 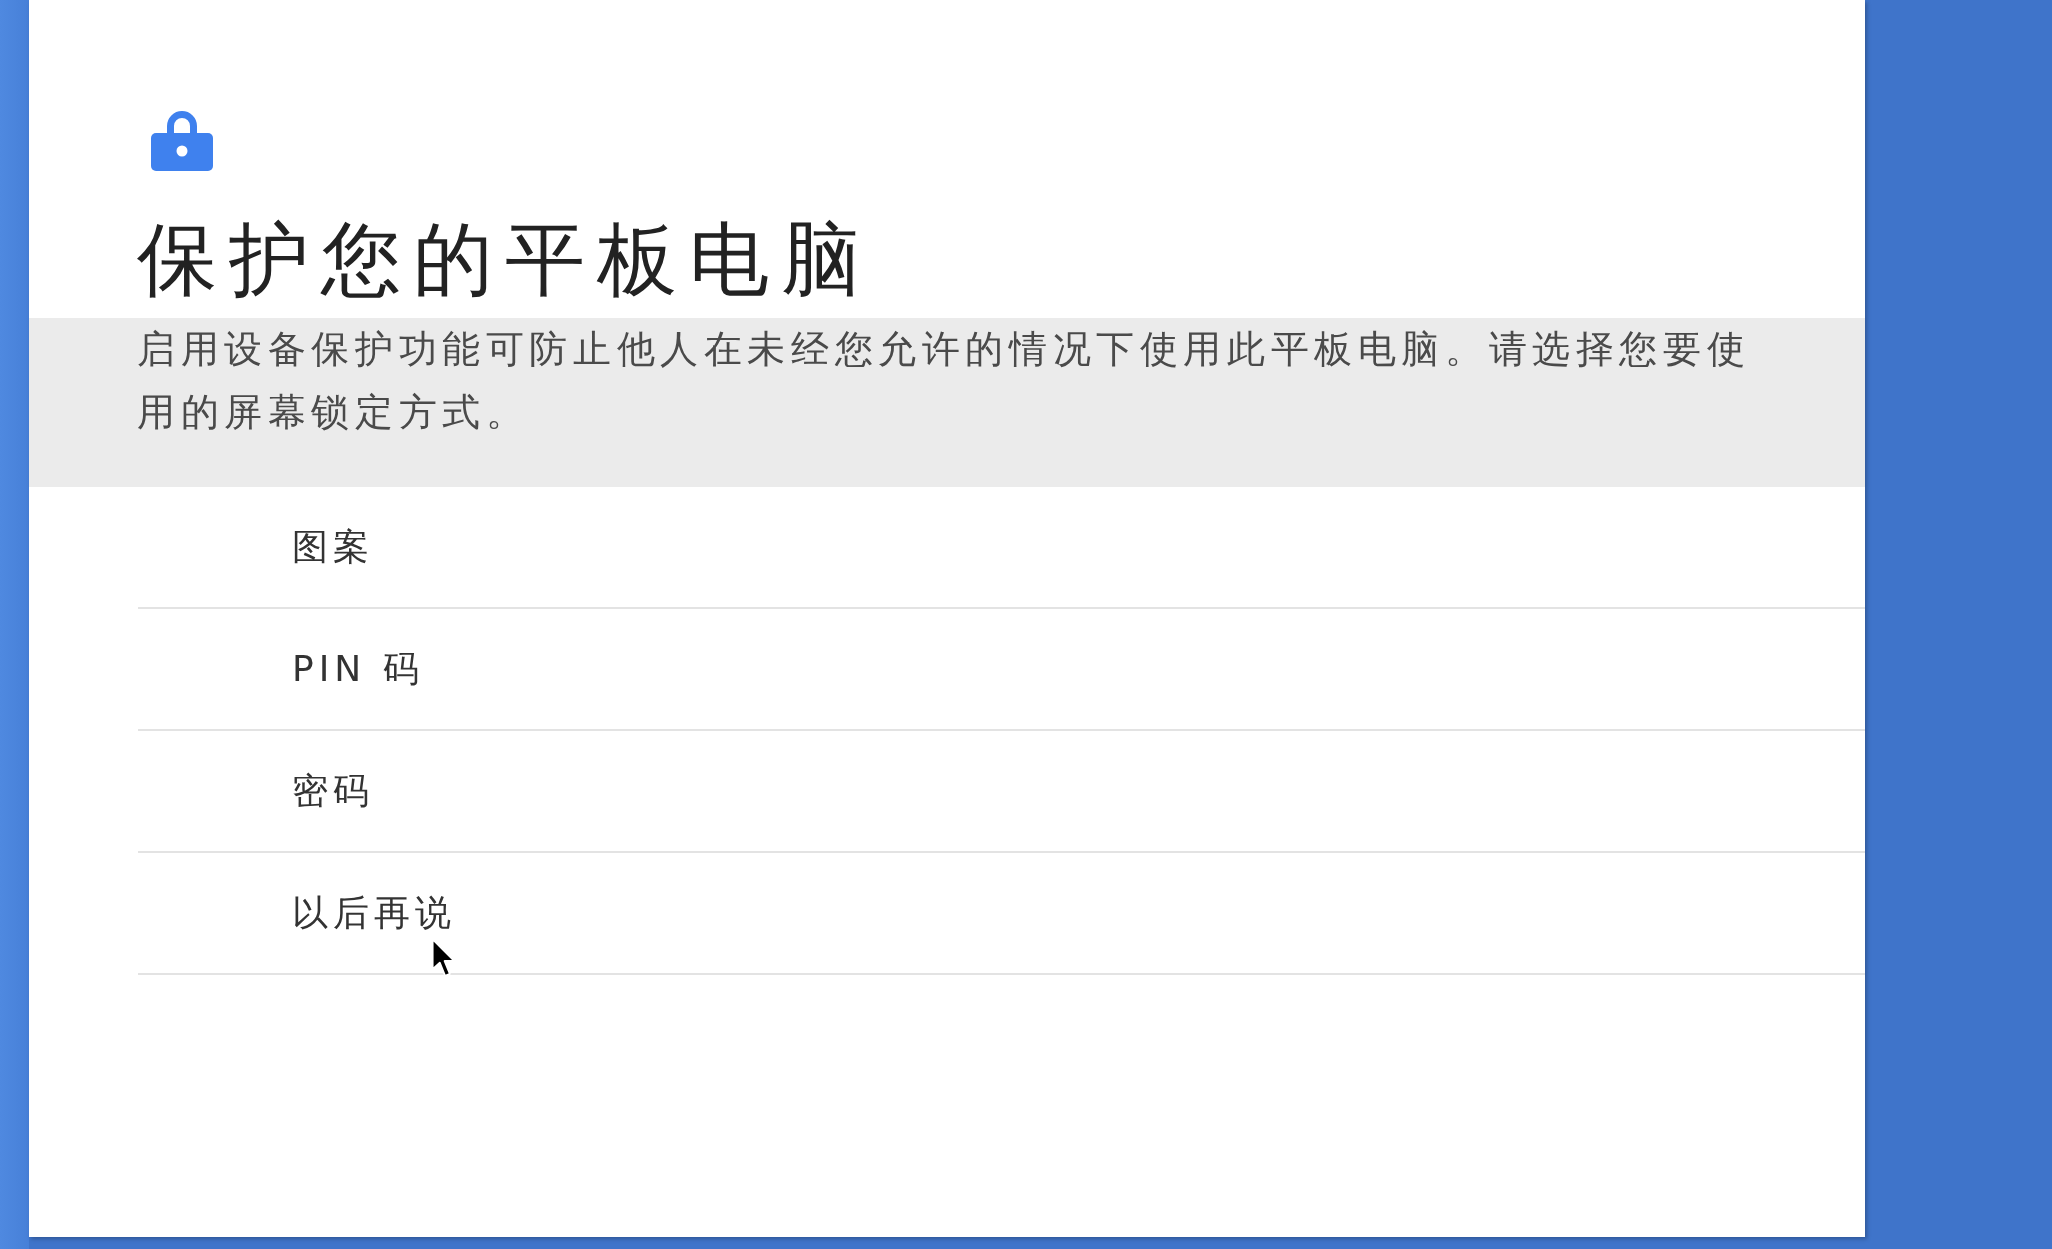 What do you see at coordinates (1001, 914) in the screenshot?
I see `lock-method-option: 以后再说` at bounding box center [1001, 914].